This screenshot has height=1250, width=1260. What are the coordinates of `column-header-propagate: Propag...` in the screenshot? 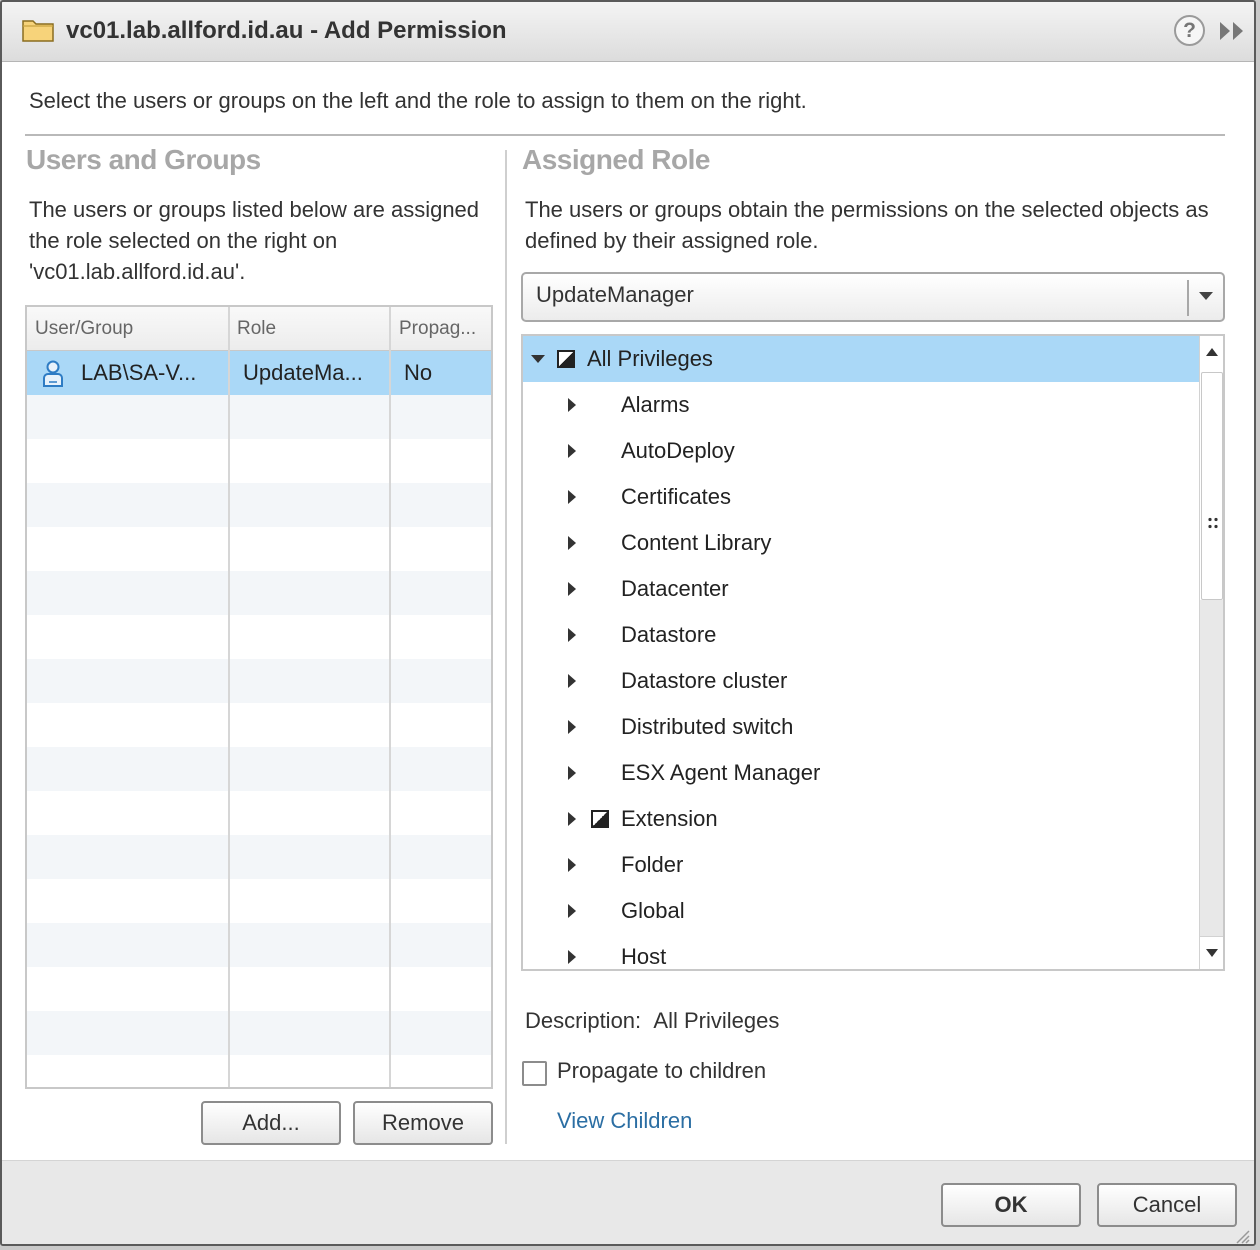 It's located at (441, 329).